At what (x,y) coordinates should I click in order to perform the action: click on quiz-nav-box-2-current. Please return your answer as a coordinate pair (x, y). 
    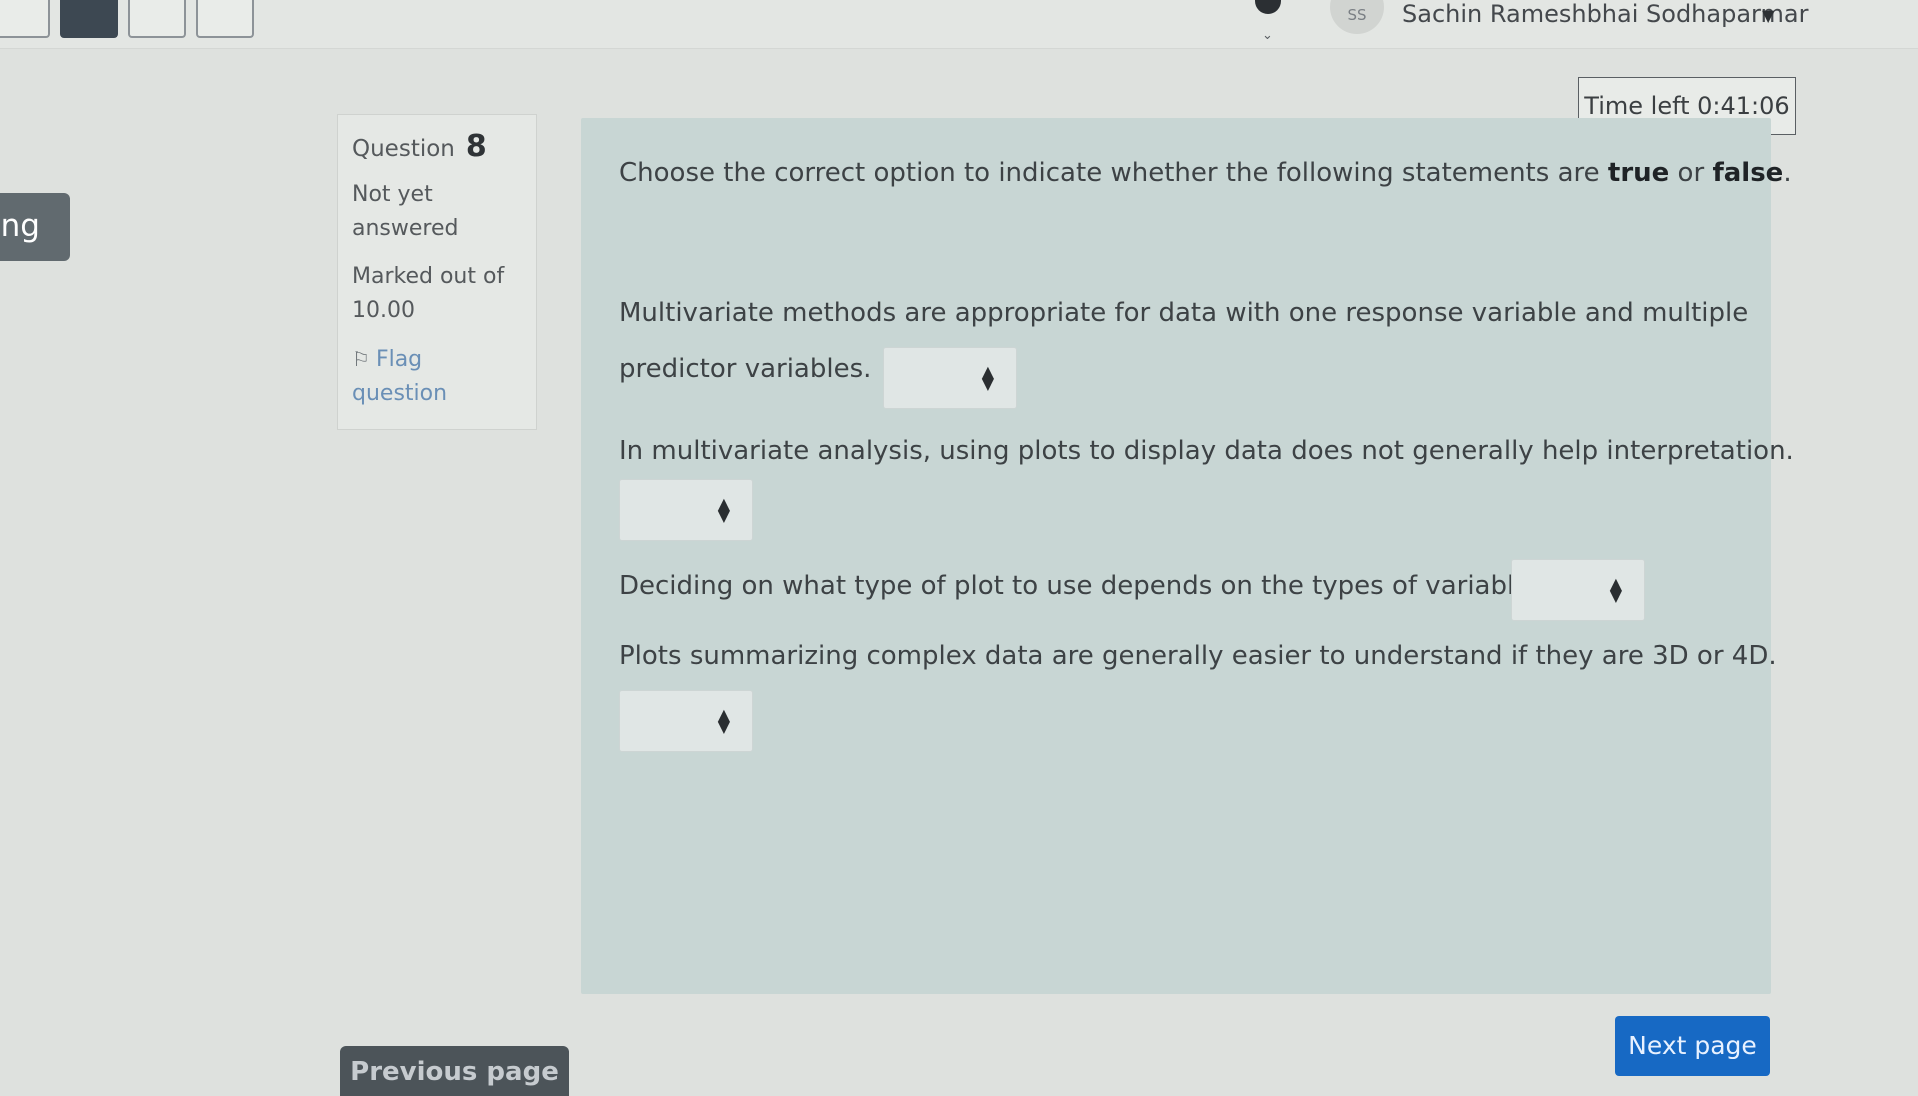
    Looking at the image, I should click on (89, 19).